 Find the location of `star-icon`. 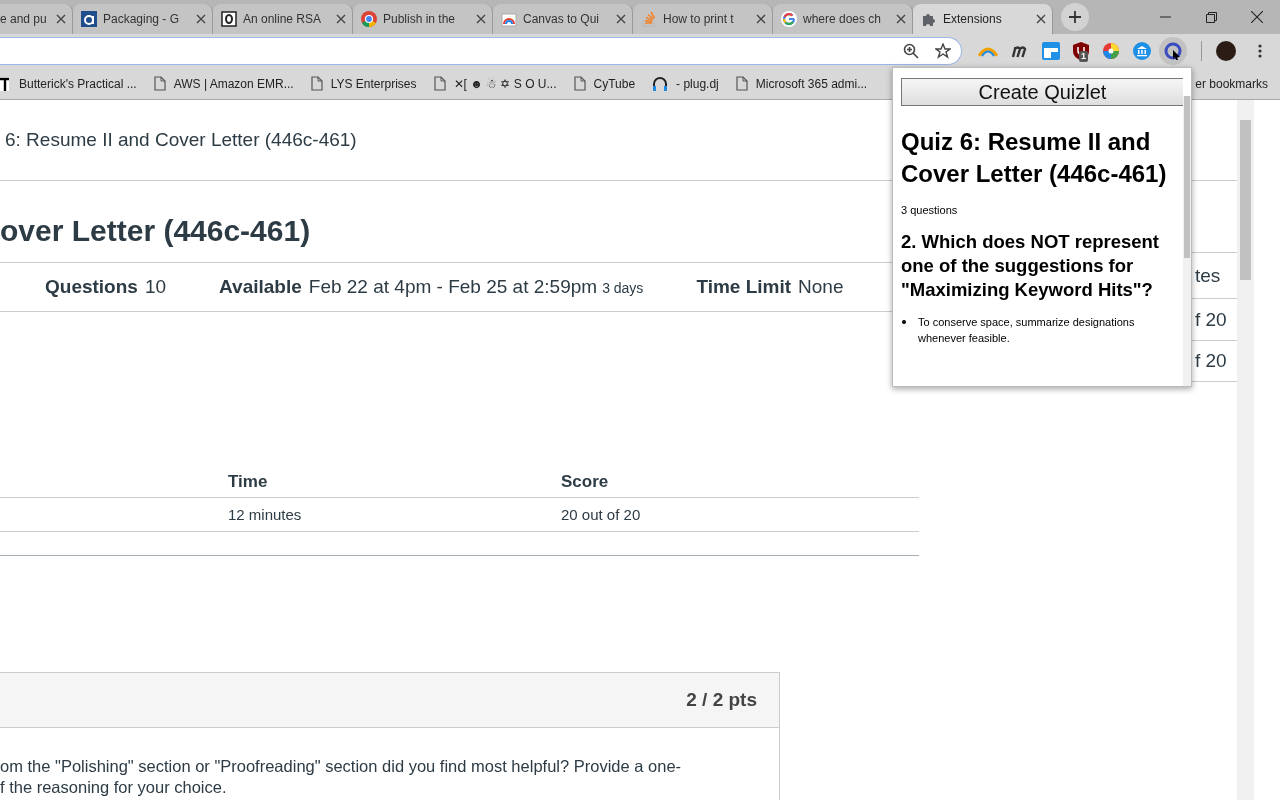

star-icon is located at coordinates (943, 51).